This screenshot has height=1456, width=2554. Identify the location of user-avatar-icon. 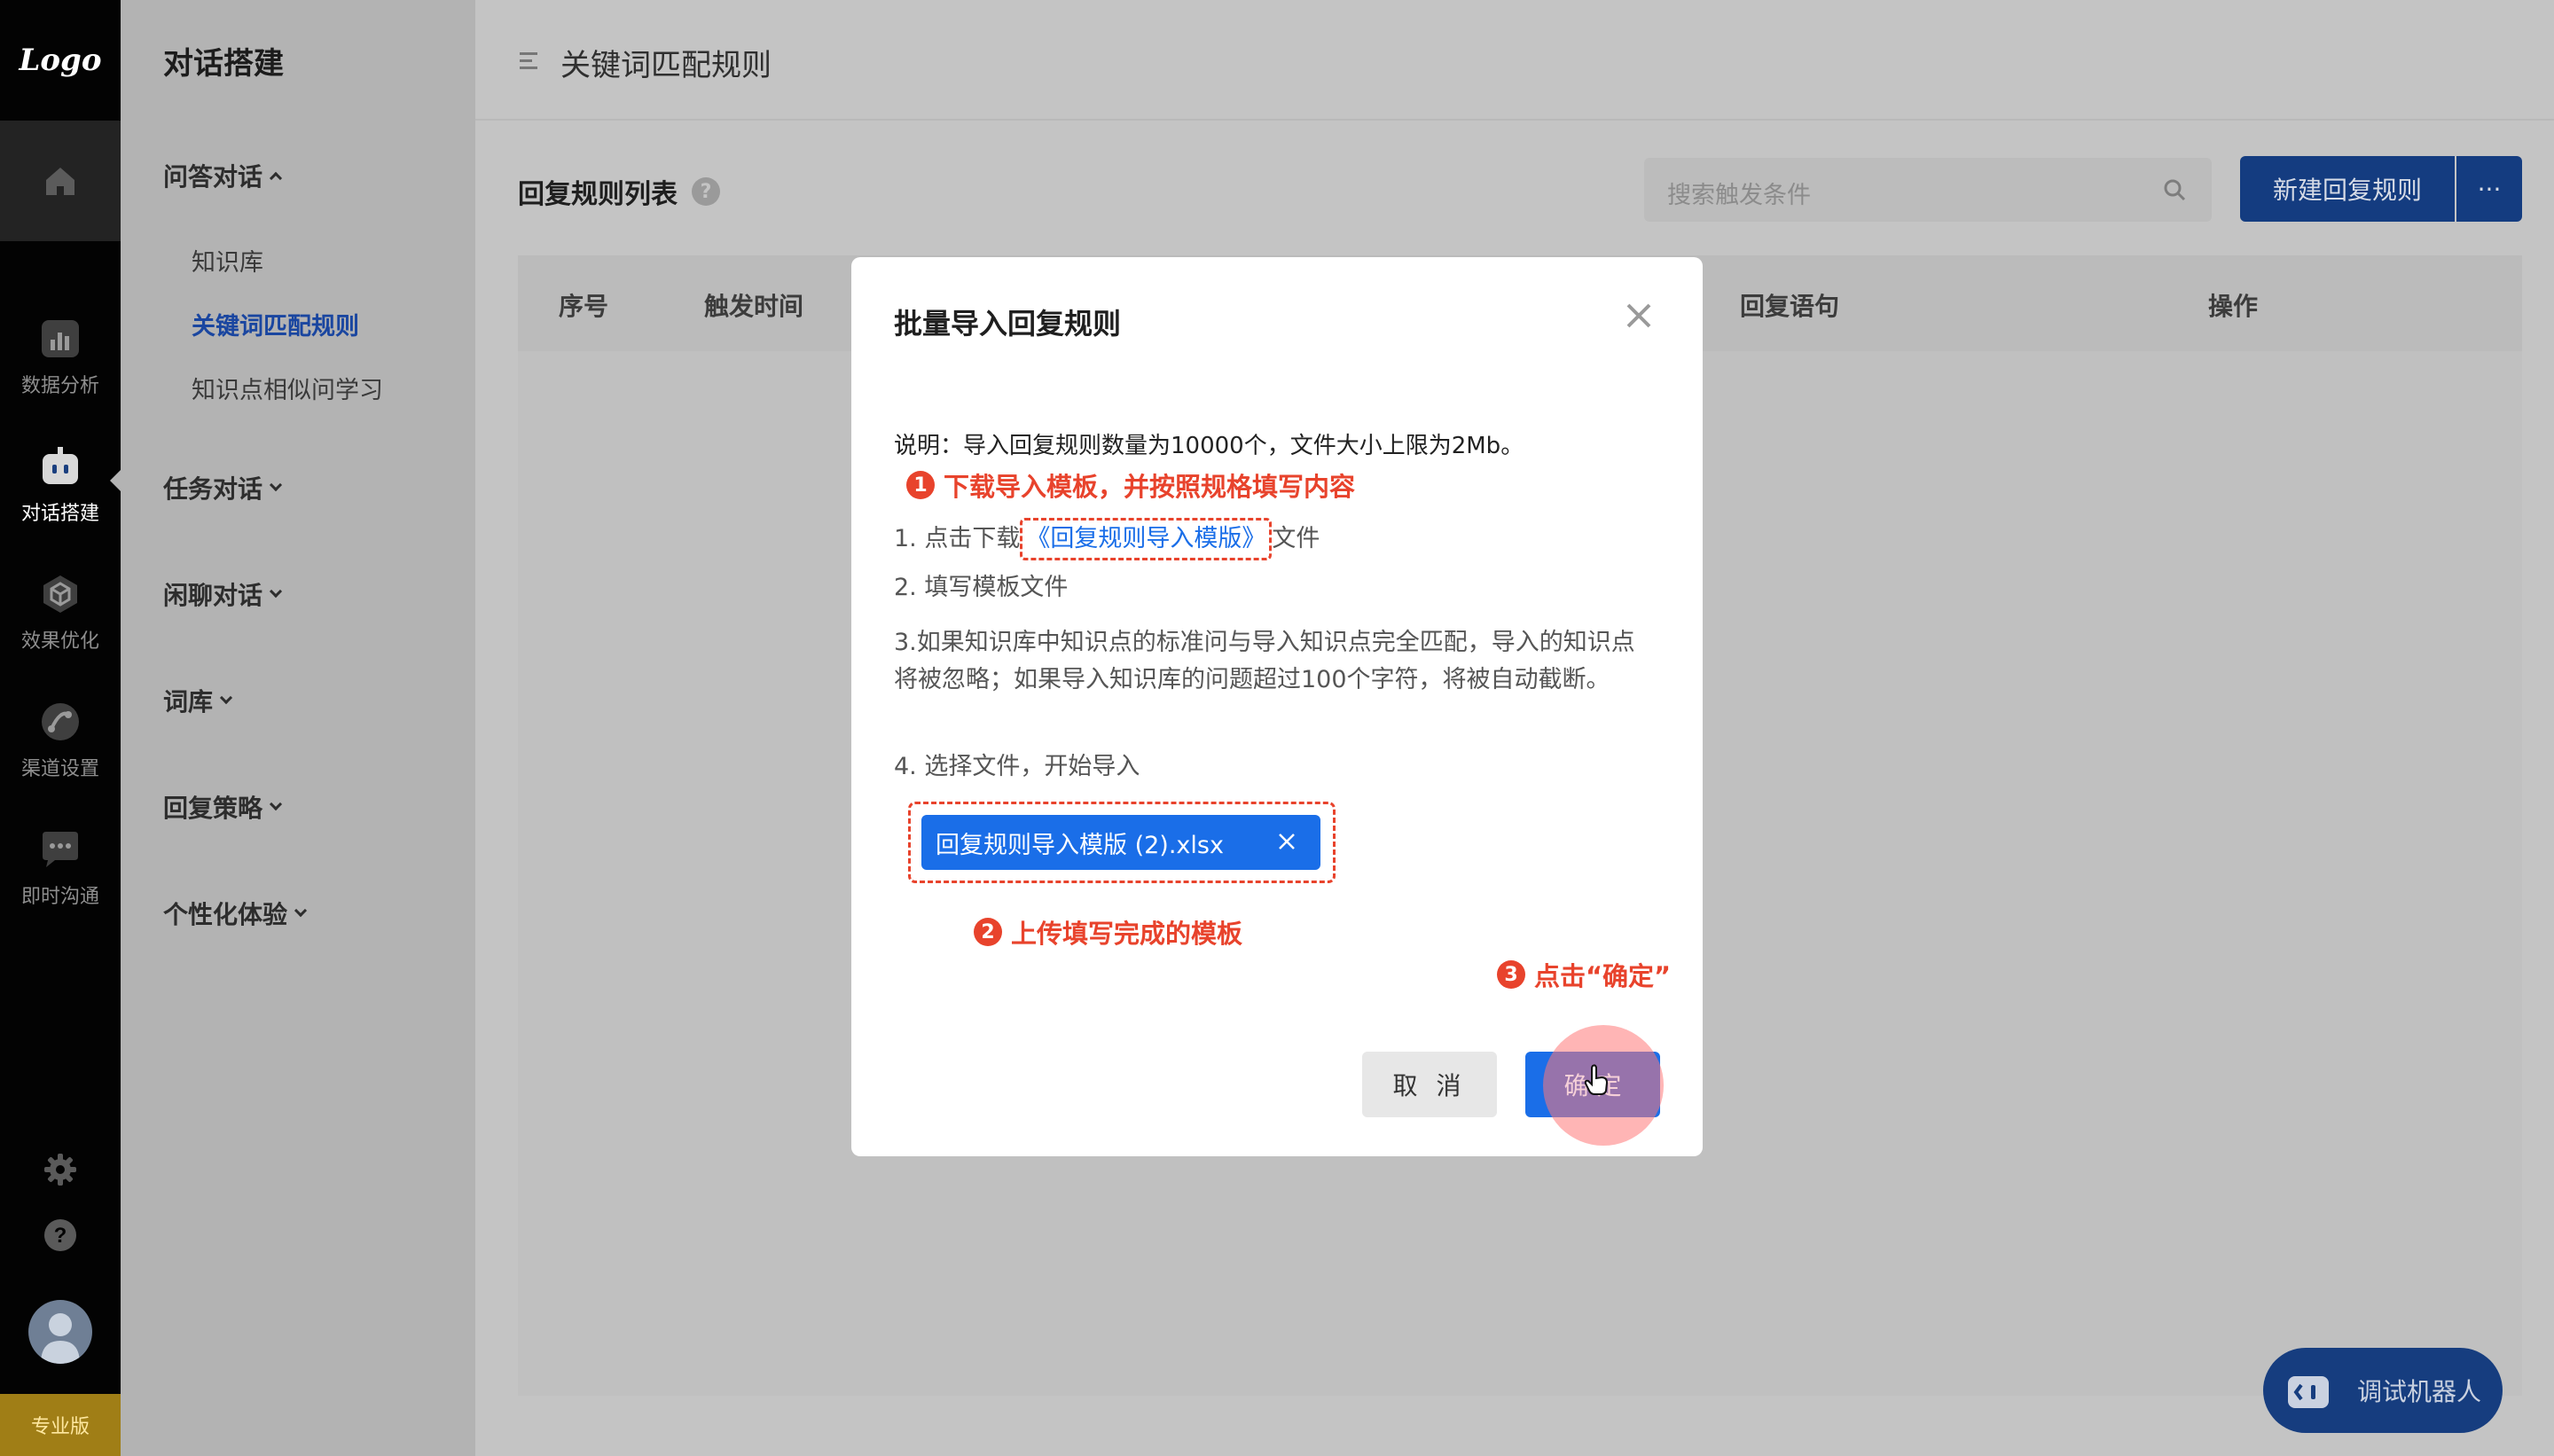
(60, 1338).